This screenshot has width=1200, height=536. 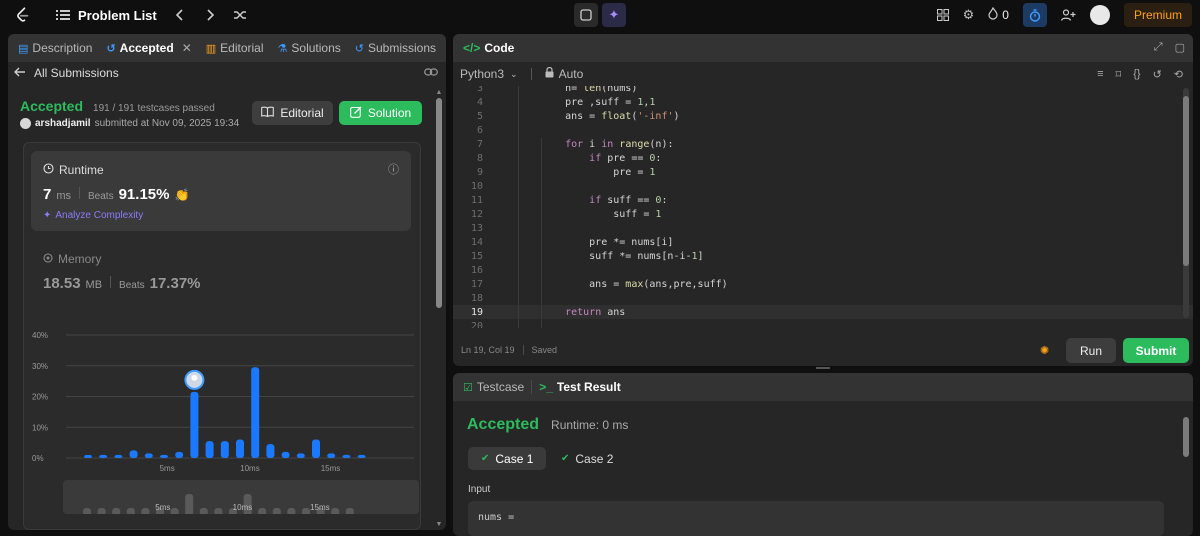 What do you see at coordinates (823, 214) in the screenshot?
I see `code-line: 12 suff = 1` at bounding box center [823, 214].